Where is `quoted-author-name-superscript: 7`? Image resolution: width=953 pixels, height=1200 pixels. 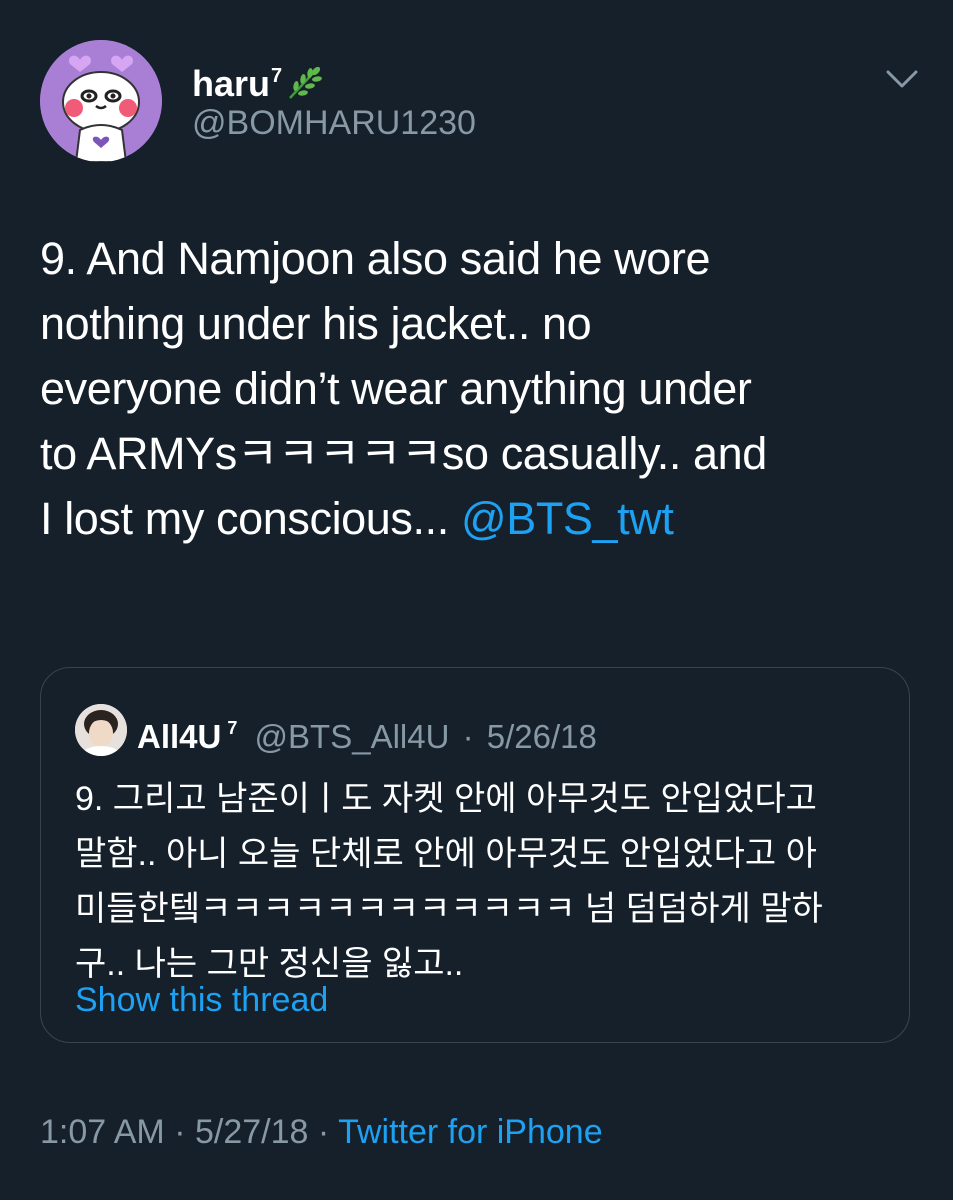 quoted-author-name-superscript: 7 is located at coordinates (232, 728).